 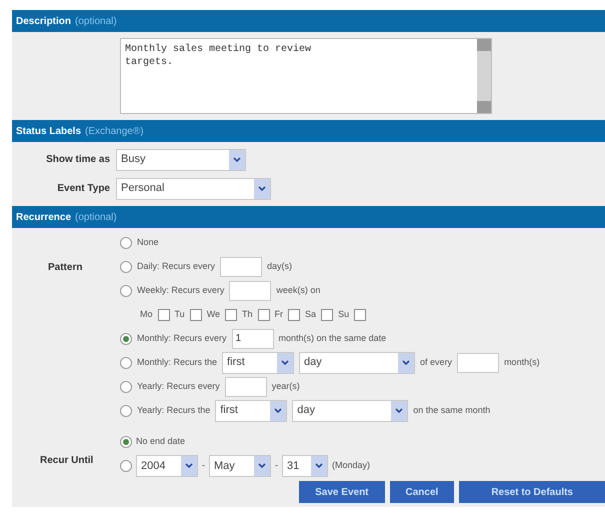 What do you see at coordinates (114, 131) in the screenshot?
I see `section-note: (Exchange®)` at bounding box center [114, 131].